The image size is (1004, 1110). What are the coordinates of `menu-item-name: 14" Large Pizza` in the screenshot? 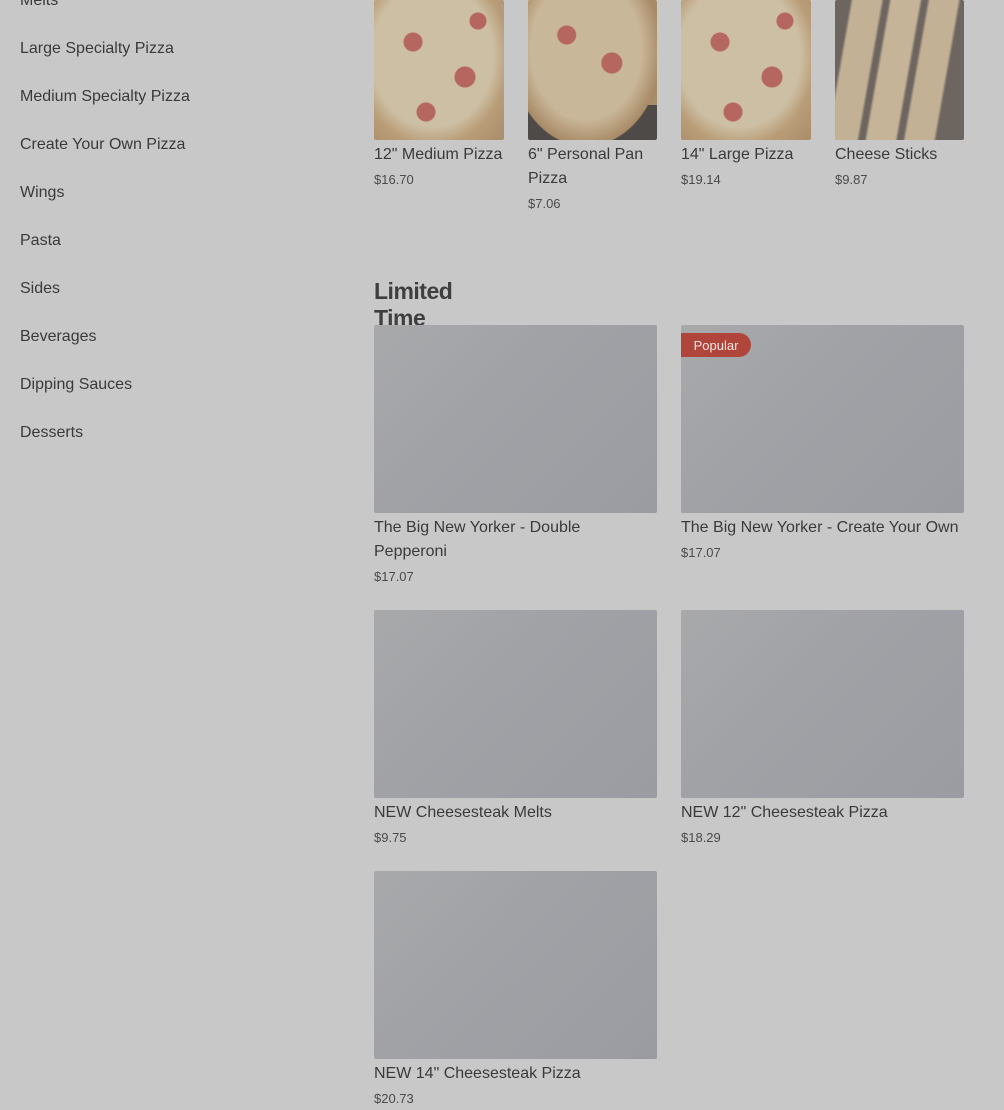 It's located at (751, 155).